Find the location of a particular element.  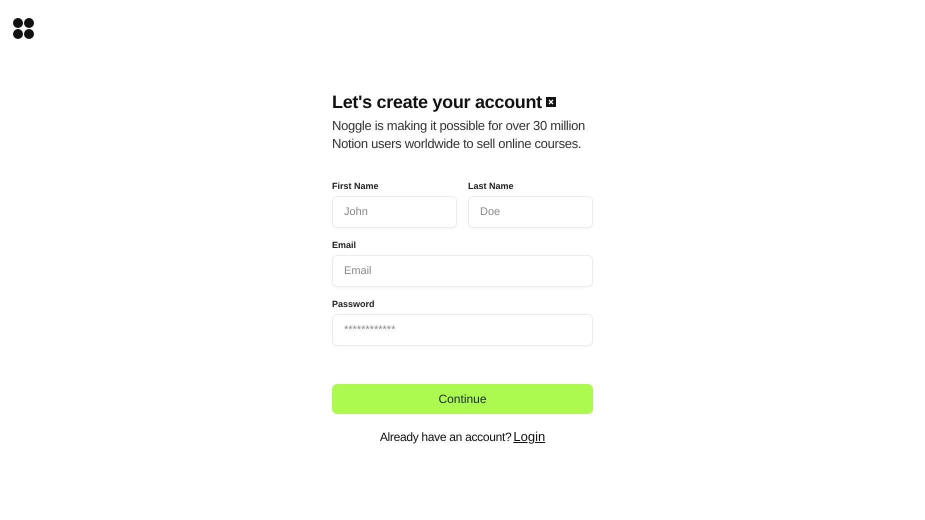

field-label: Email is located at coordinates (345, 245).